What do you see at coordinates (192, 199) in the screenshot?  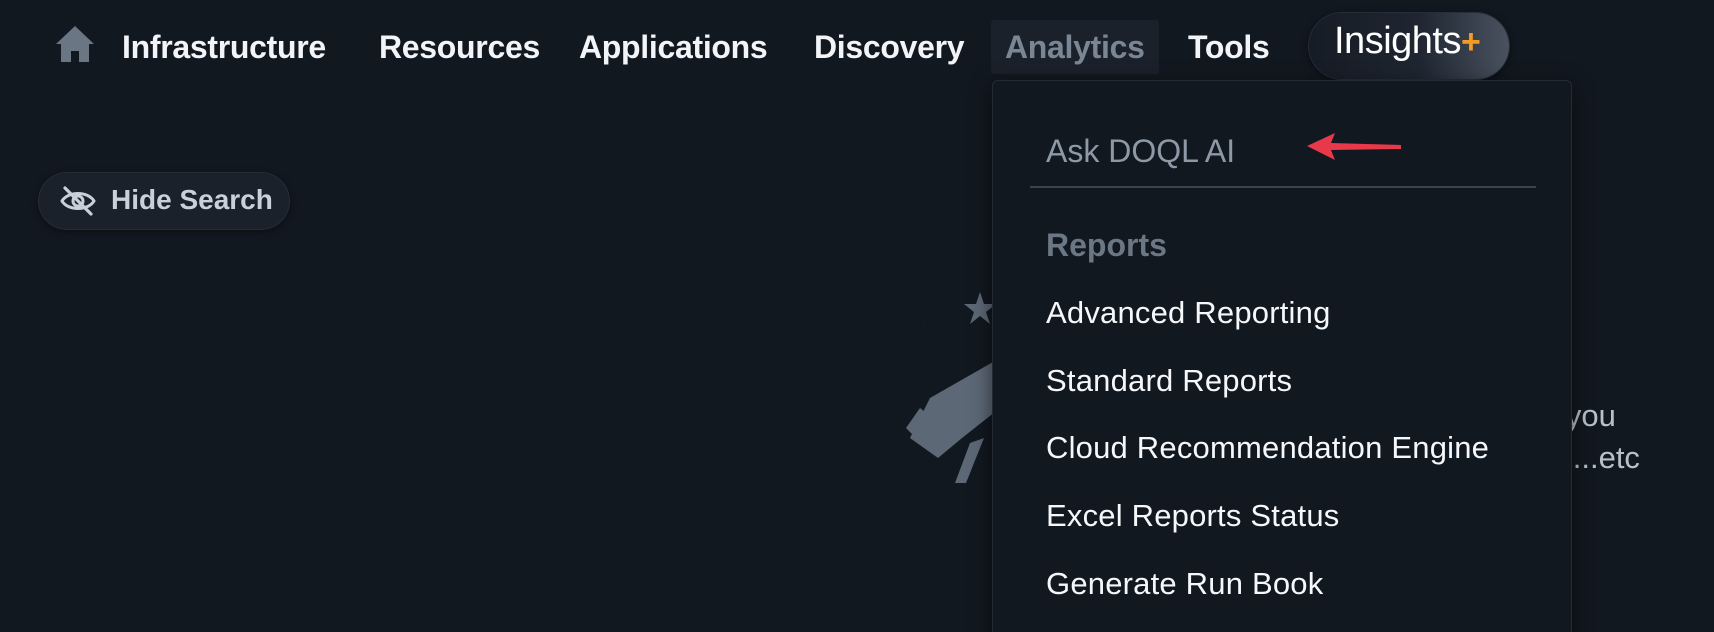 I see `hide-search-label: Hide Search` at bounding box center [192, 199].